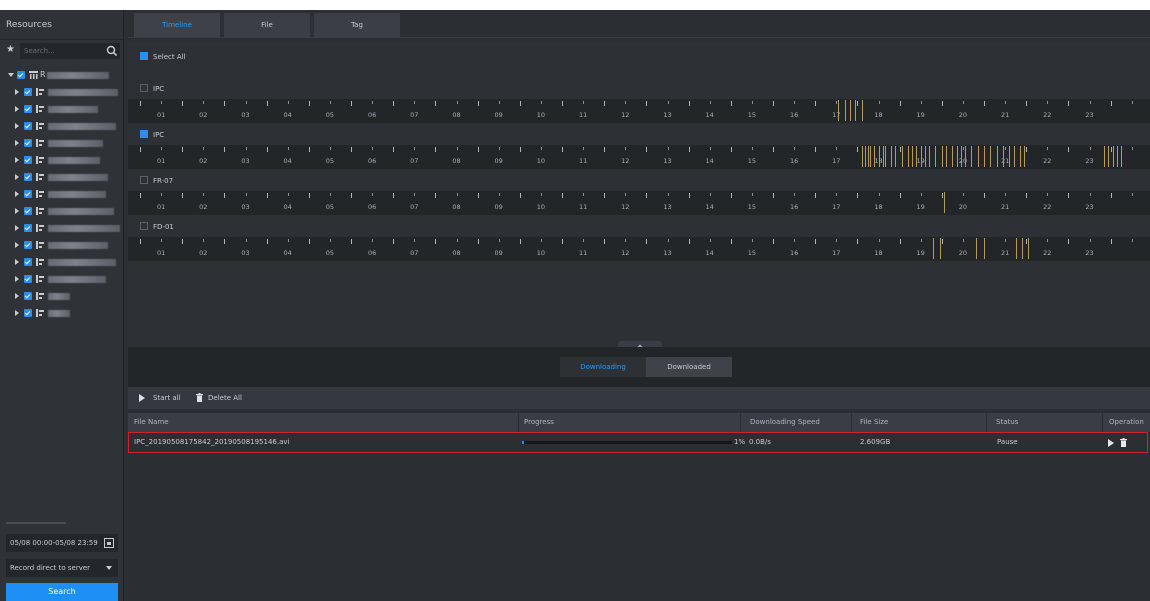 The height and width of the screenshot is (601, 1150). Describe the element at coordinates (357, 25) in the screenshot. I see `tab-tag: Tag` at that location.